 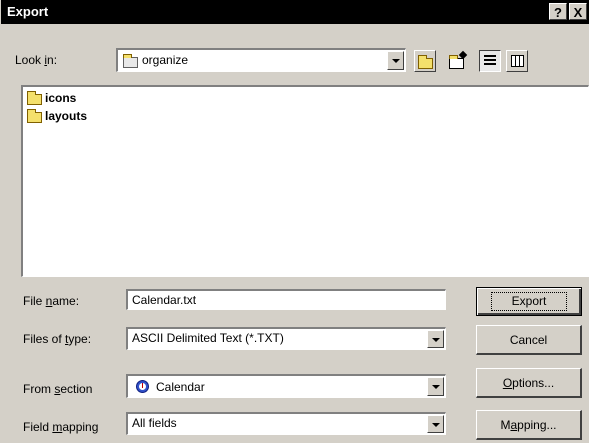 What do you see at coordinates (261, 60) in the screenshot?
I see `look-in-dropdown: organize` at bounding box center [261, 60].